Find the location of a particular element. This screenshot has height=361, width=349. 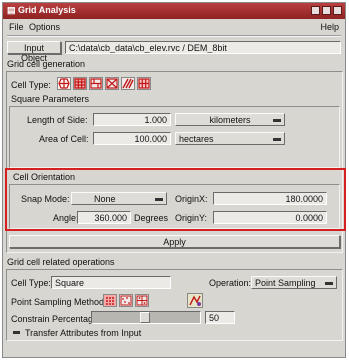

diamond-grid-icon is located at coordinates (144, 83).